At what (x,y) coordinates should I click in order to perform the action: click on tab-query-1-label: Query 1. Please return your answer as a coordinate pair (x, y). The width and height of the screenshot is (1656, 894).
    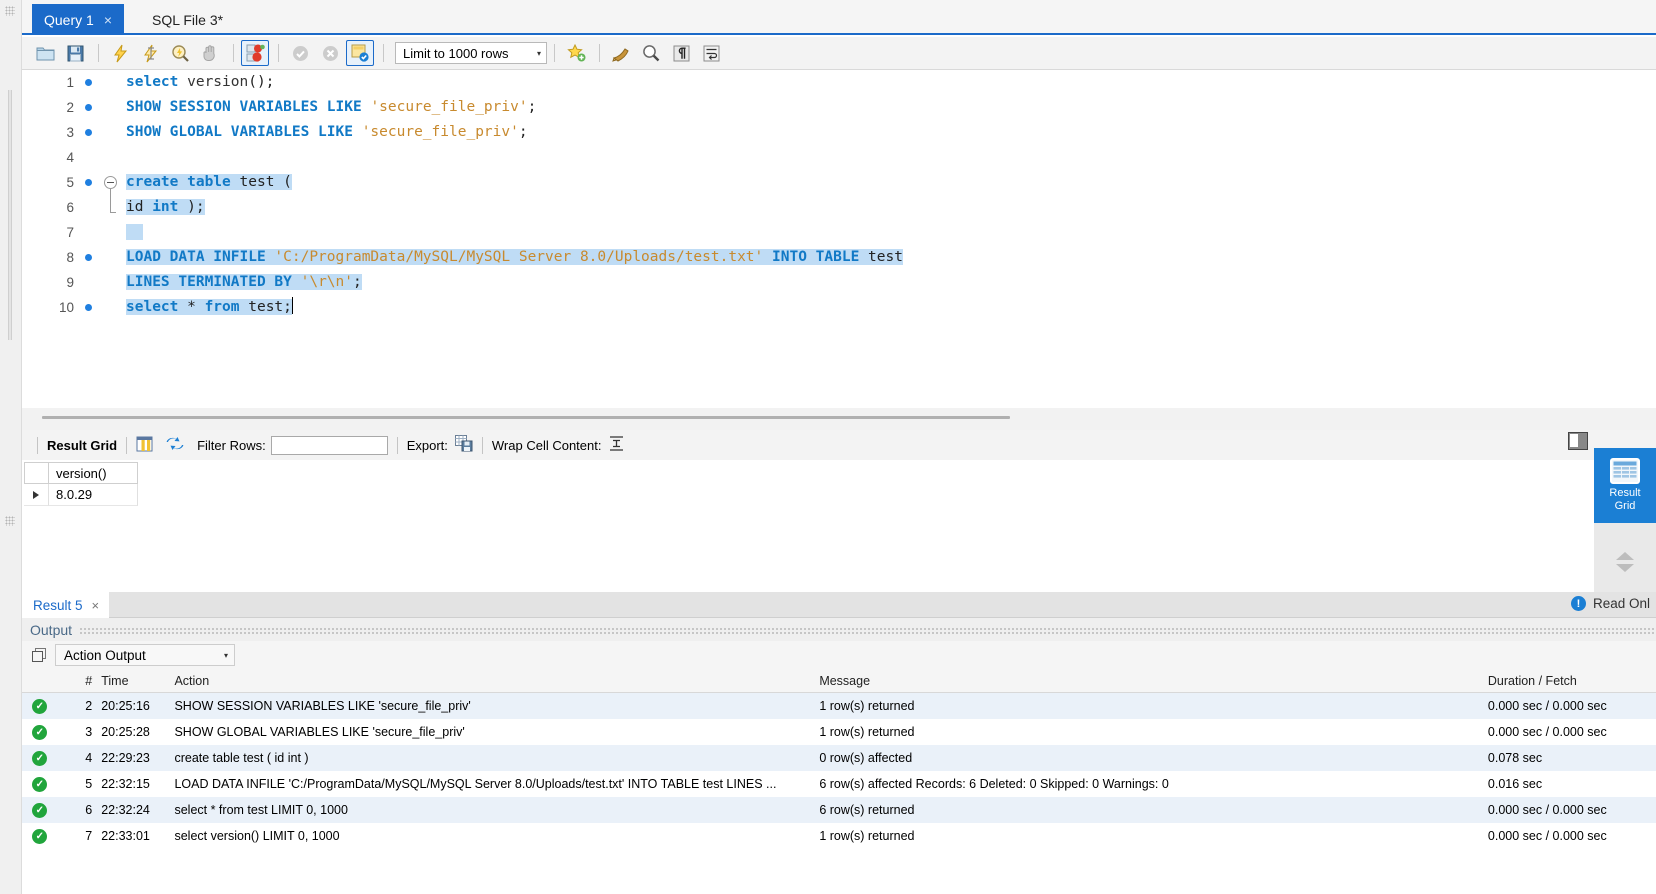
    Looking at the image, I should click on (69, 19).